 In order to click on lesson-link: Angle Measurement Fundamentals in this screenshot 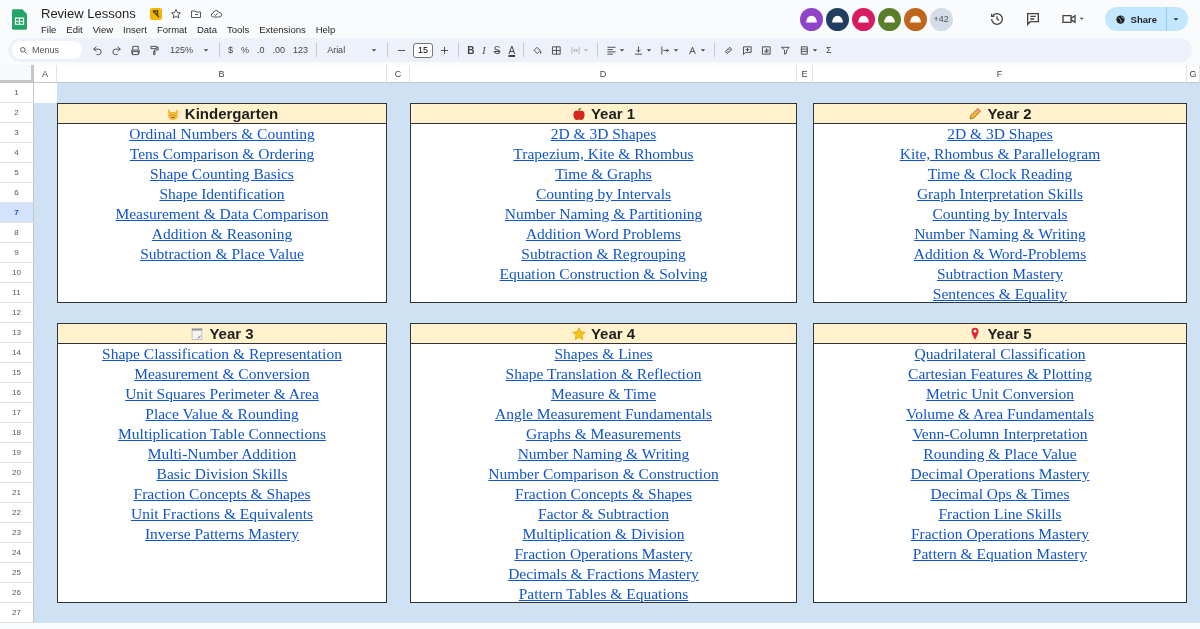, I will do `click(603, 414)`.